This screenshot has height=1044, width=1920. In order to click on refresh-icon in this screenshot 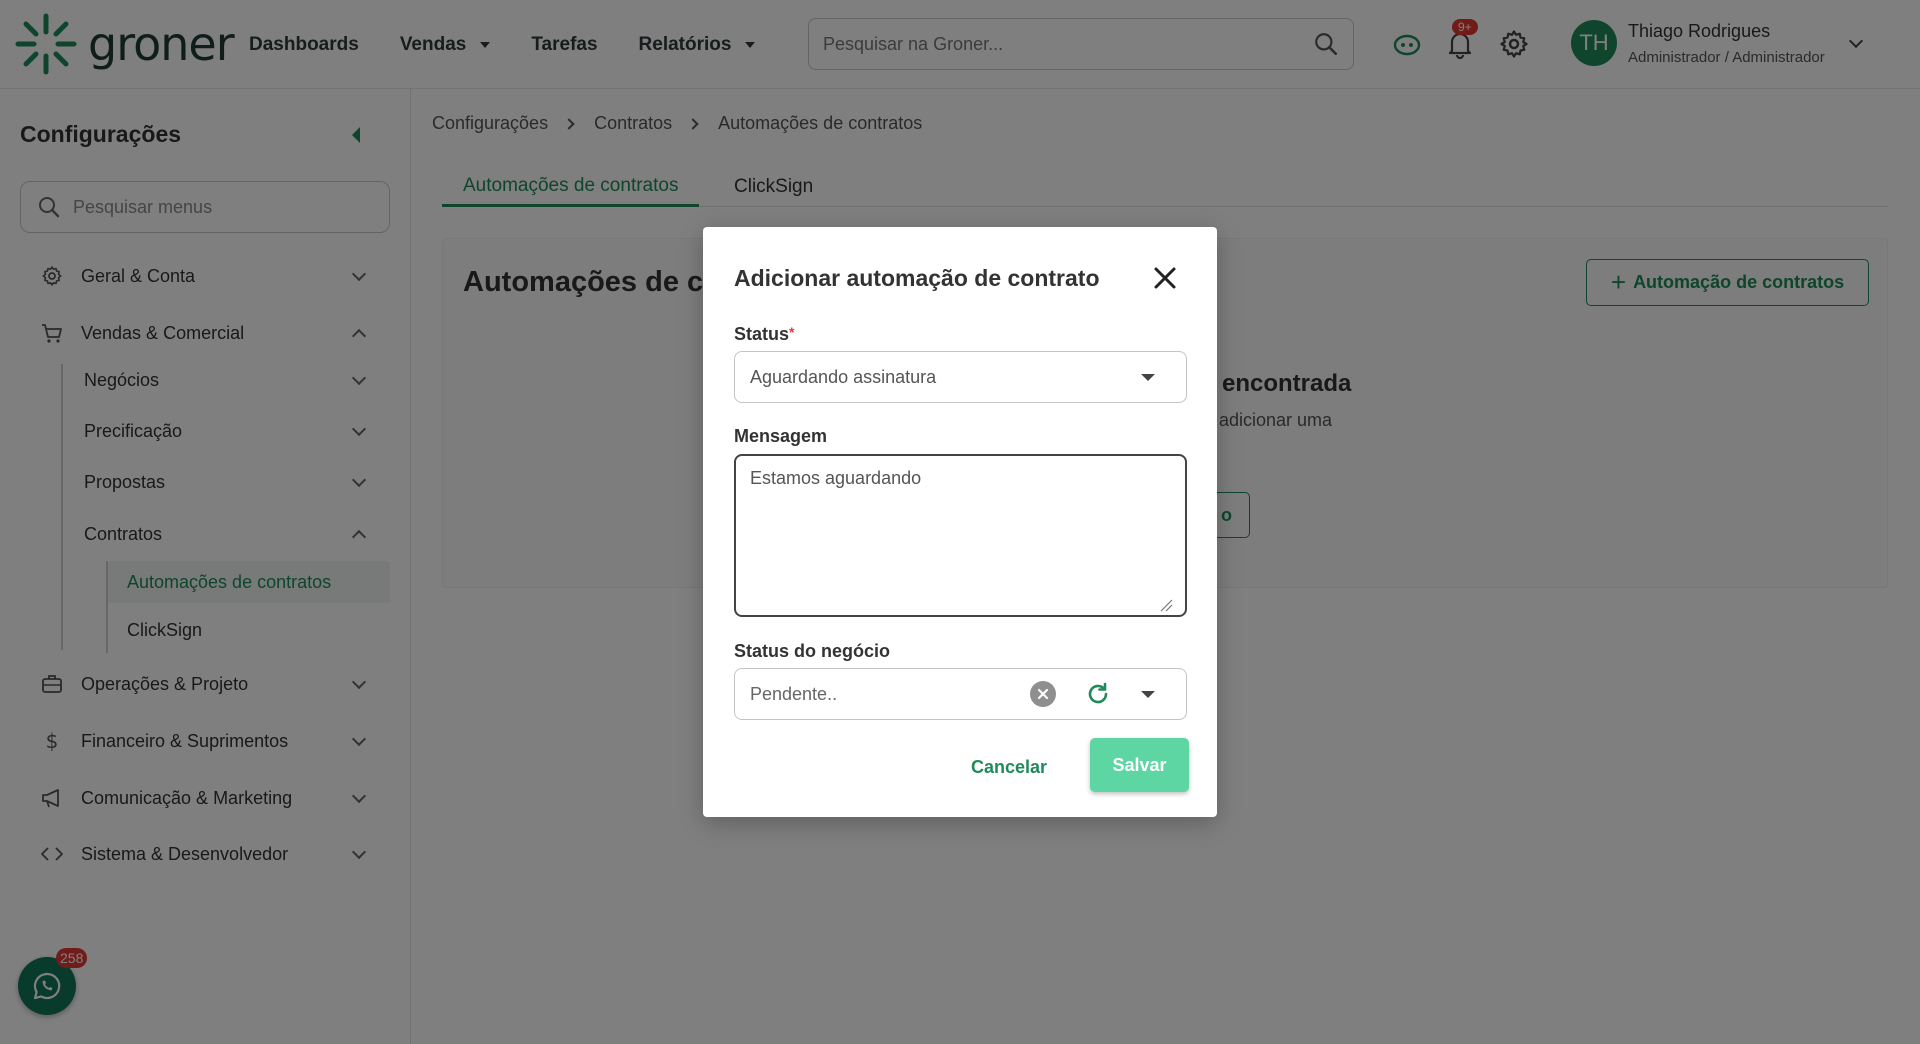, I will do `click(1098, 694)`.